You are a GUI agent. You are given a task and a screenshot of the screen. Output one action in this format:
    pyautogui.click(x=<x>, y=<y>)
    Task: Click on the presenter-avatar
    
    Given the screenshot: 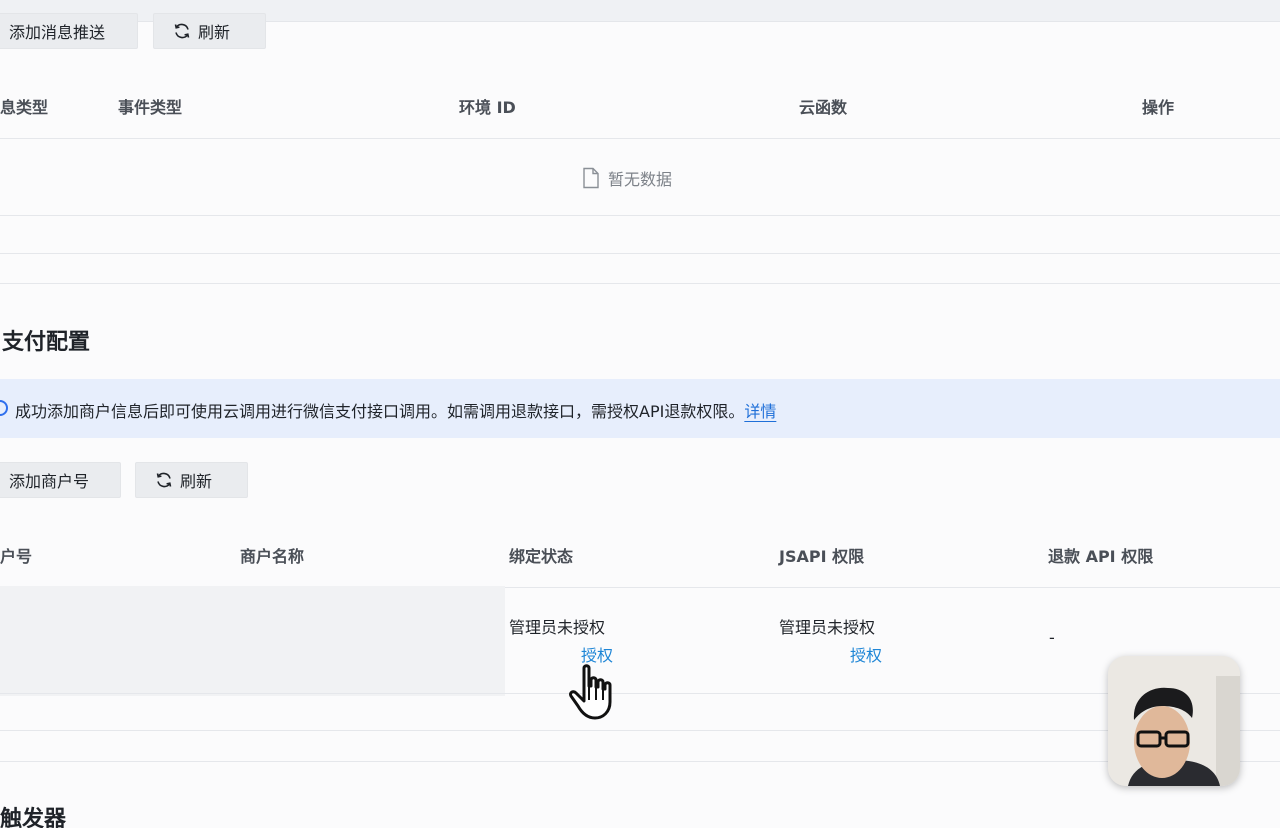 What is the action you would take?
    pyautogui.click(x=1174, y=721)
    